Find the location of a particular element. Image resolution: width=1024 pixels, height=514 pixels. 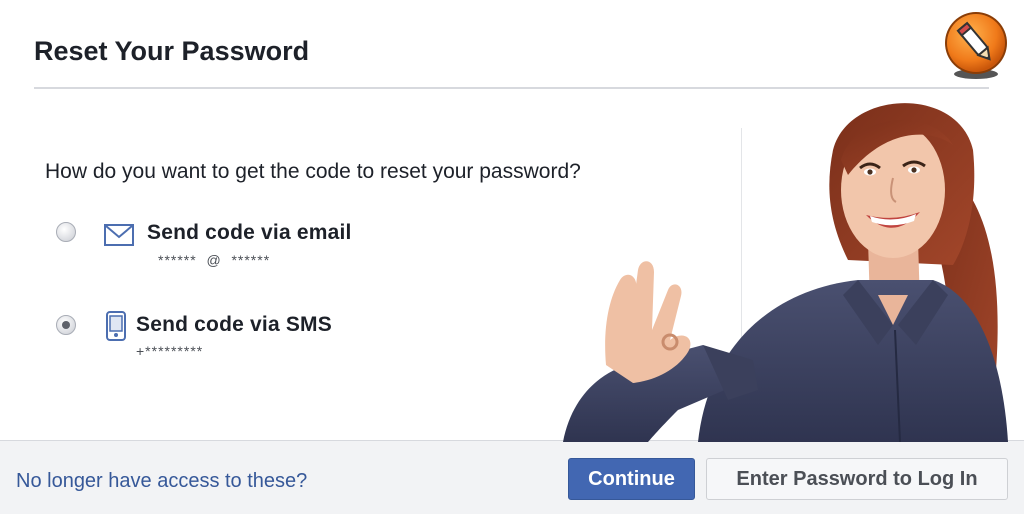

email-option-label: Send code via email is located at coordinates (249, 233).